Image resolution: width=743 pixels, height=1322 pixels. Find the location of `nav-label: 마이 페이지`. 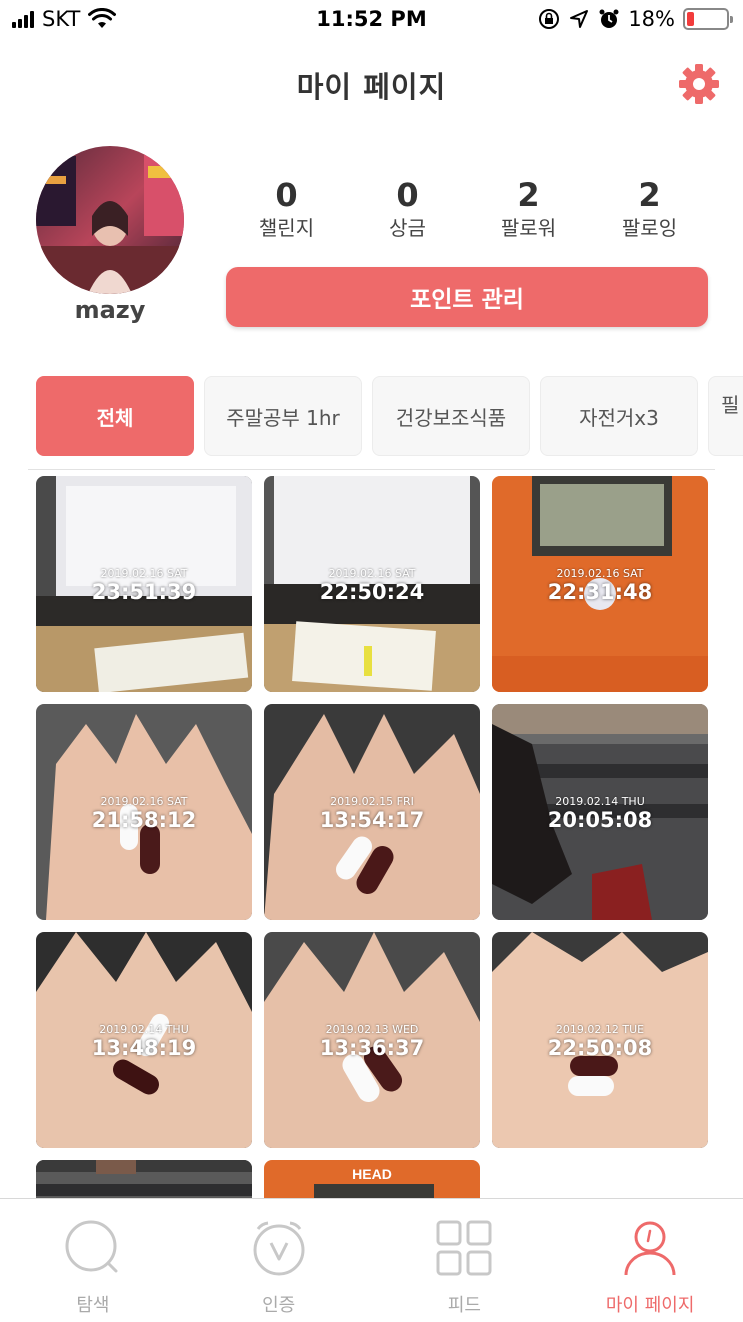

nav-label: 마이 페이지 is located at coordinates (650, 1305).